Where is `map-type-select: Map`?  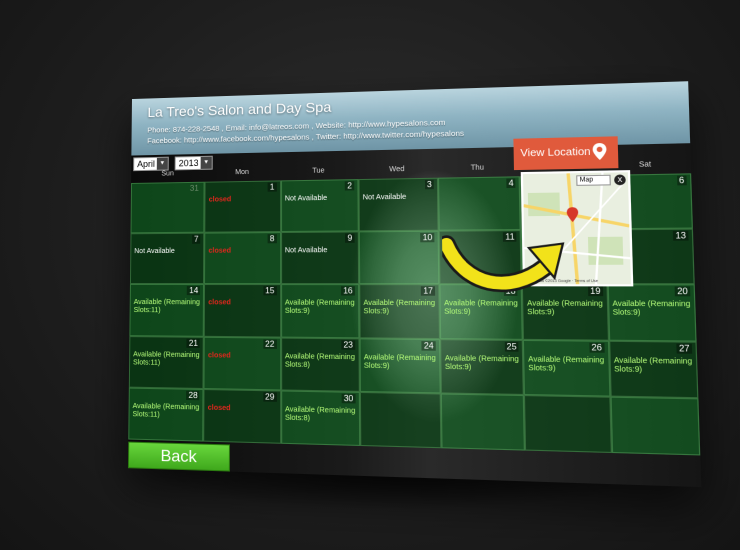 map-type-select: Map is located at coordinates (593, 180).